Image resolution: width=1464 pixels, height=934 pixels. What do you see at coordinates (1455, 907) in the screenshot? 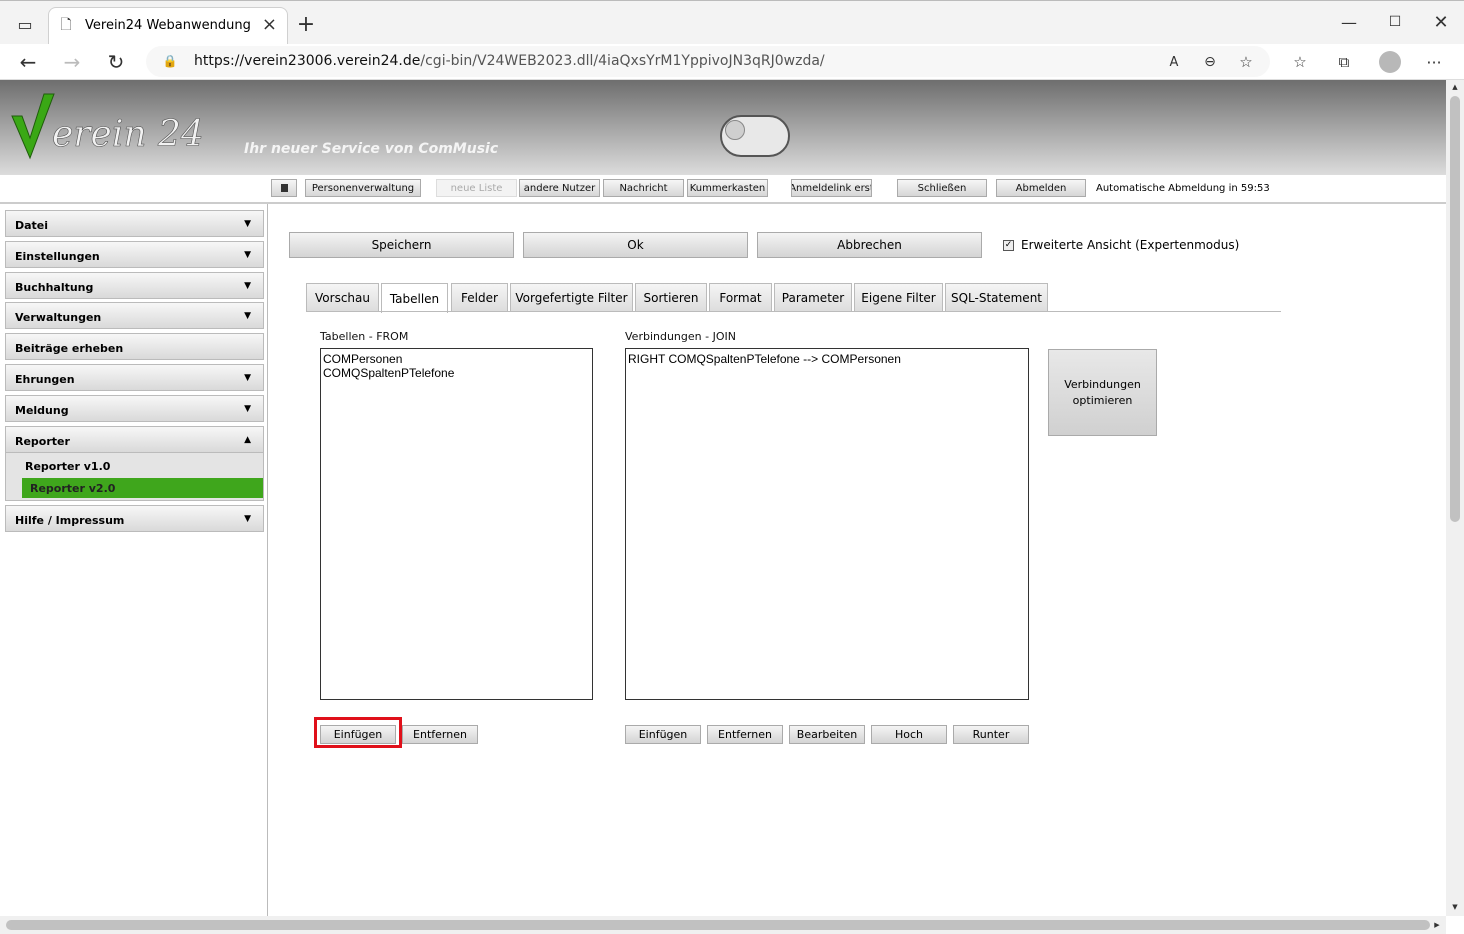
I see `scroll-down-icon: ▼` at bounding box center [1455, 907].